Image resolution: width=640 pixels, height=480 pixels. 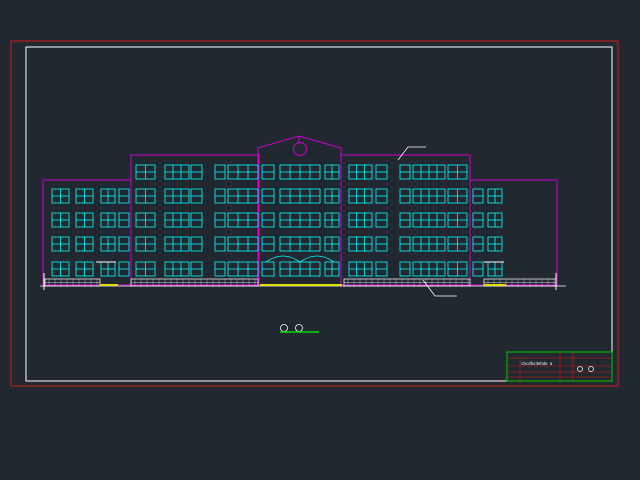 What do you see at coordinates (591, 369) in the screenshot?
I see `title-block-marker-right` at bounding box center [591, 369].